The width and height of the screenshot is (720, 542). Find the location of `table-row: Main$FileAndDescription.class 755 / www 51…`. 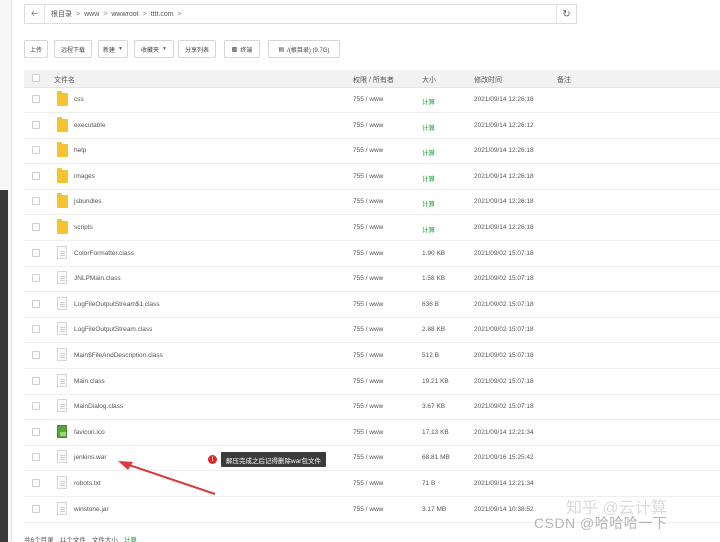

table-row: Main$FileAndDescription.class 755 / www 51… is located at coordinates (372, 356).